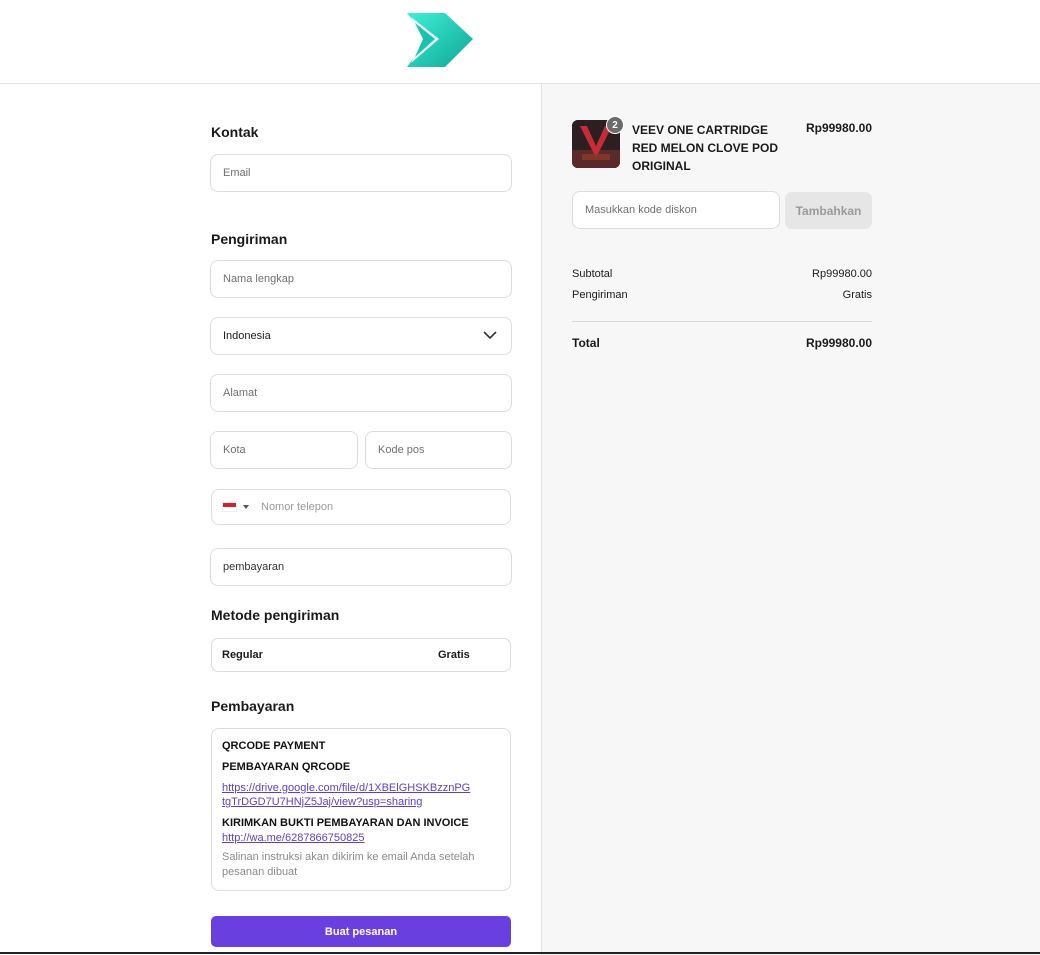 The width and height of the screenshot is (1040, 955). Describe the element at coordinates (722, 343) in the screenshot. I see `total-row: Total Rp99980.00` at that location.